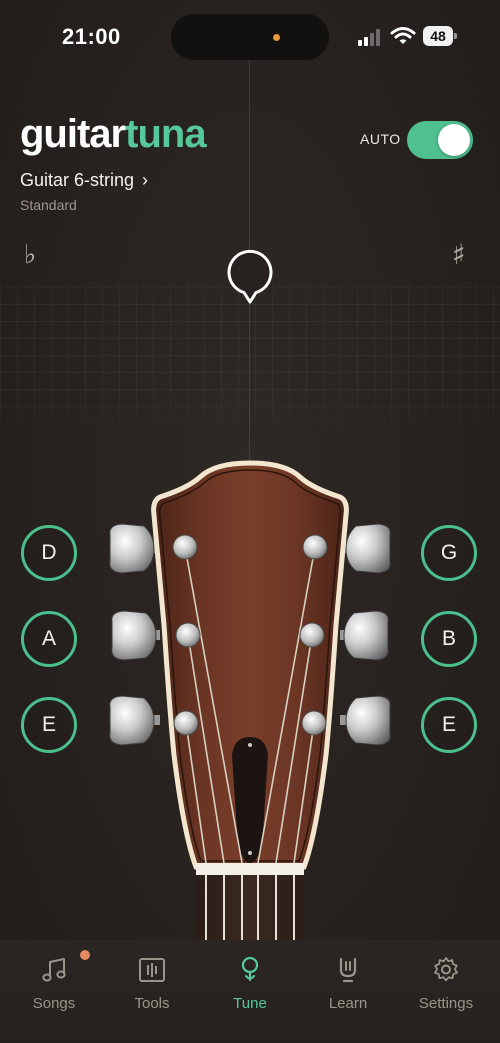  Describe the element at coordinates (49, 553) in the screenshot. I see `string-button-d: D` at that location.